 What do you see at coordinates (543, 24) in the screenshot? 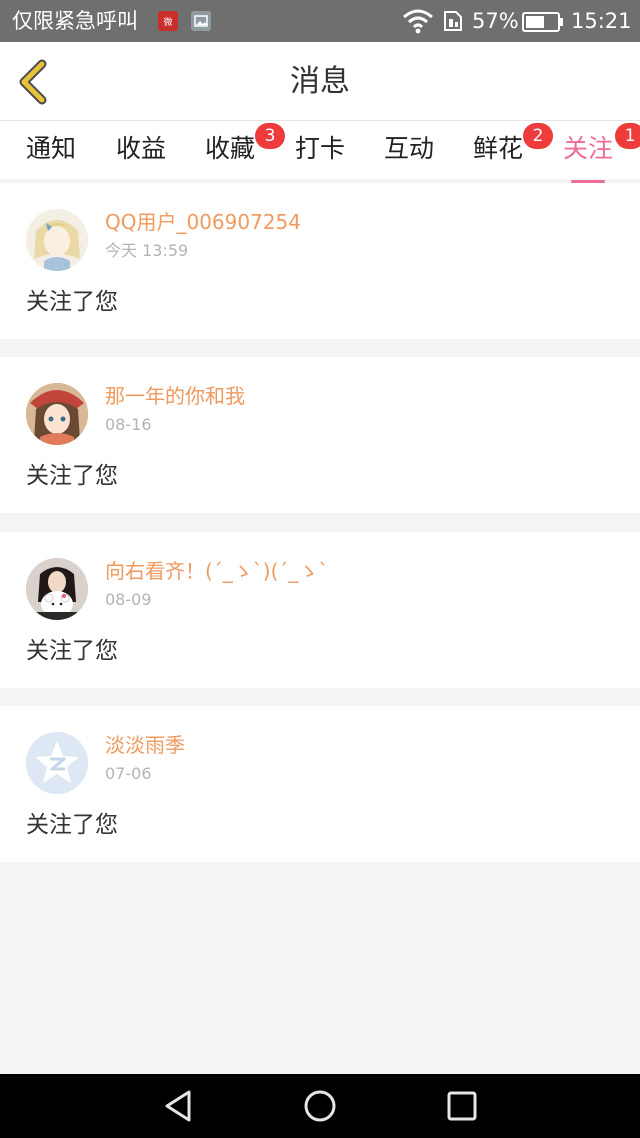
I see `battery-icon` at bounding box center [543, 24].